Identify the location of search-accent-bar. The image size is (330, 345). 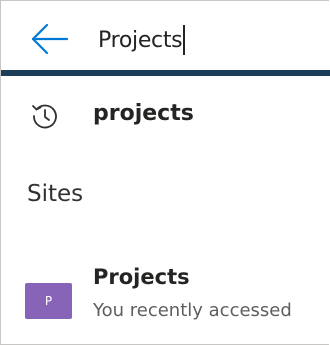
(165, 73).